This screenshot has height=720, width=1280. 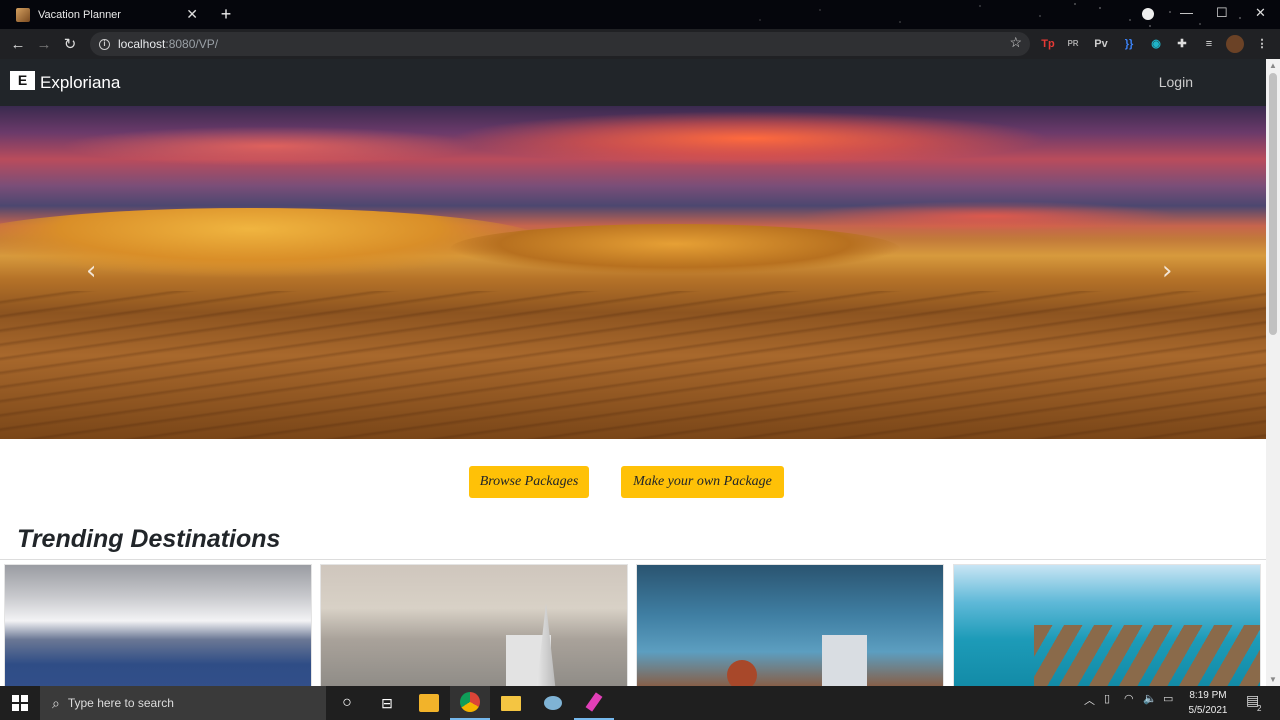 I want to click on paint-icon, so click(x=553, y=703).